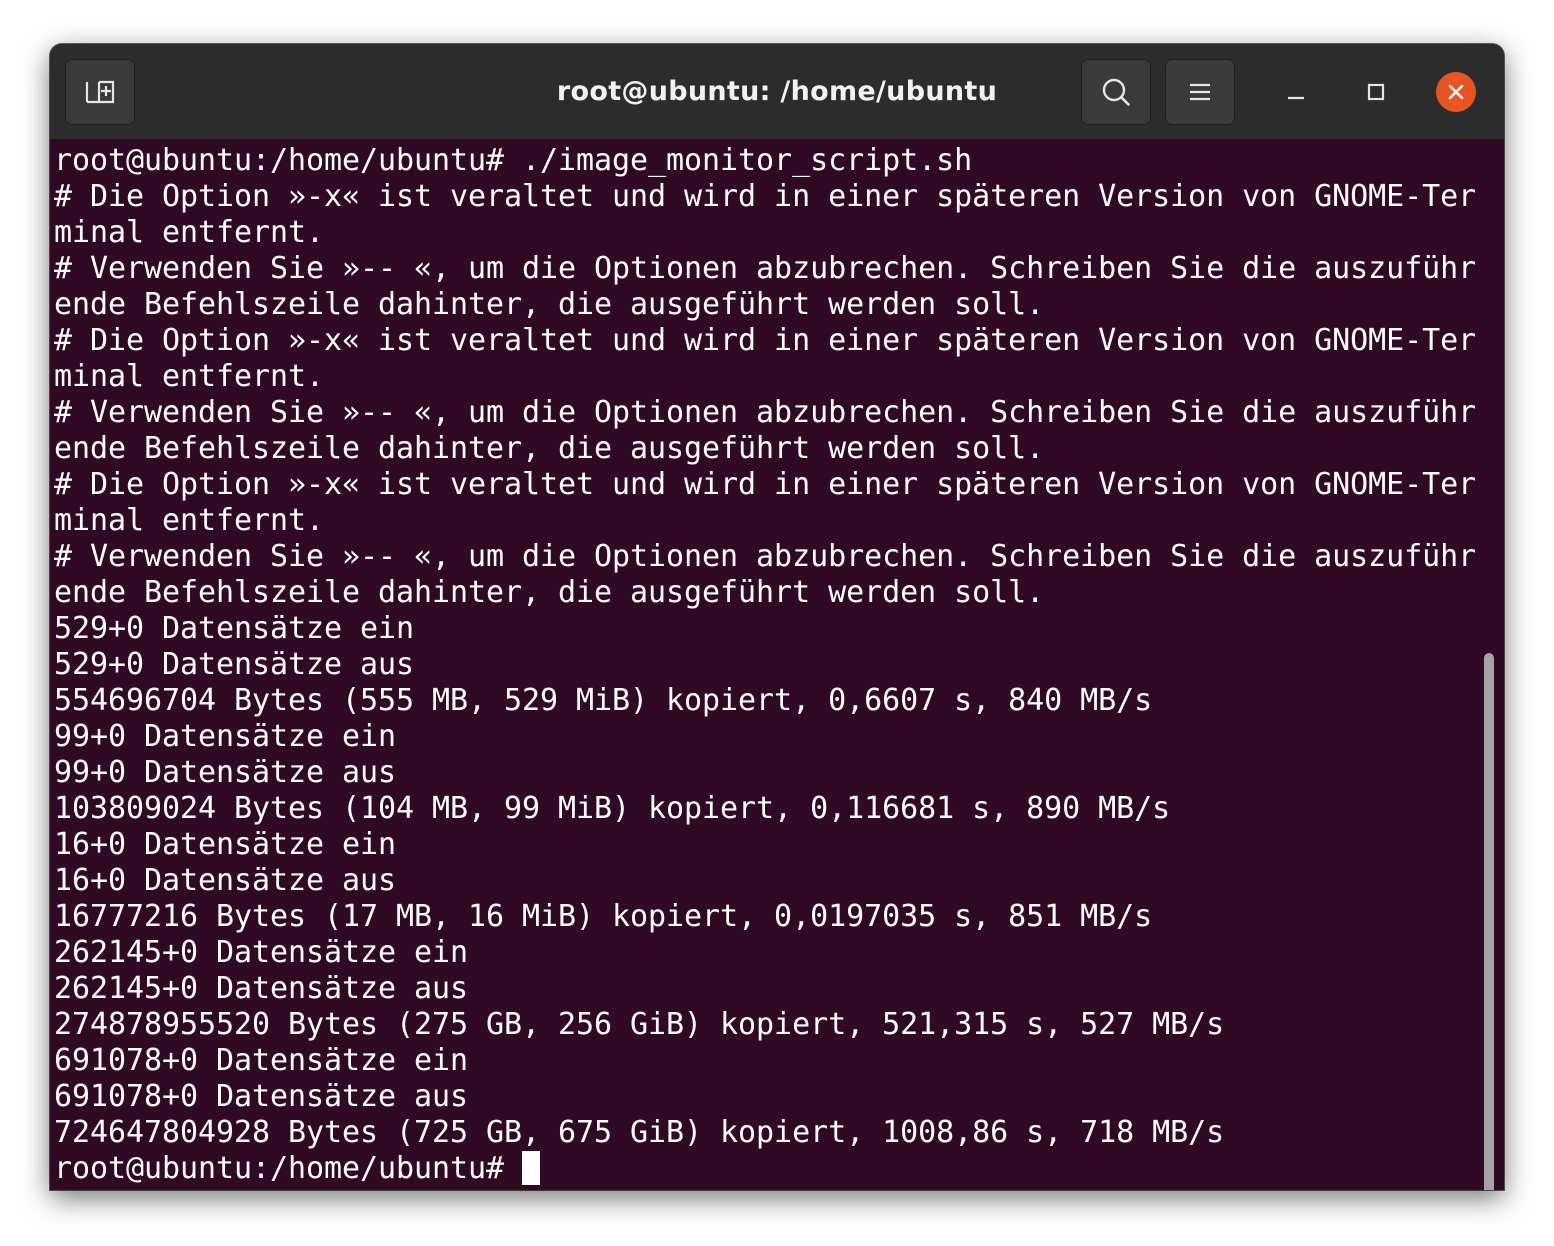  Describe the element at coordinates (288, 1168) in the screenshot. I see `shell-prompt: root@ubuntu:/home/ubuntu#` at that location.